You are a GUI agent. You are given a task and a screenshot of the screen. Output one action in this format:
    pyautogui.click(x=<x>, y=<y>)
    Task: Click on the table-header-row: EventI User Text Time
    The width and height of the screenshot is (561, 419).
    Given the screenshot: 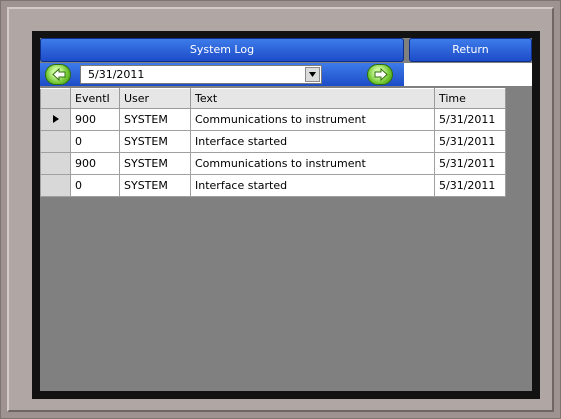 What is the action you would take?
    pyautogui.click(x=273, y=98)
    